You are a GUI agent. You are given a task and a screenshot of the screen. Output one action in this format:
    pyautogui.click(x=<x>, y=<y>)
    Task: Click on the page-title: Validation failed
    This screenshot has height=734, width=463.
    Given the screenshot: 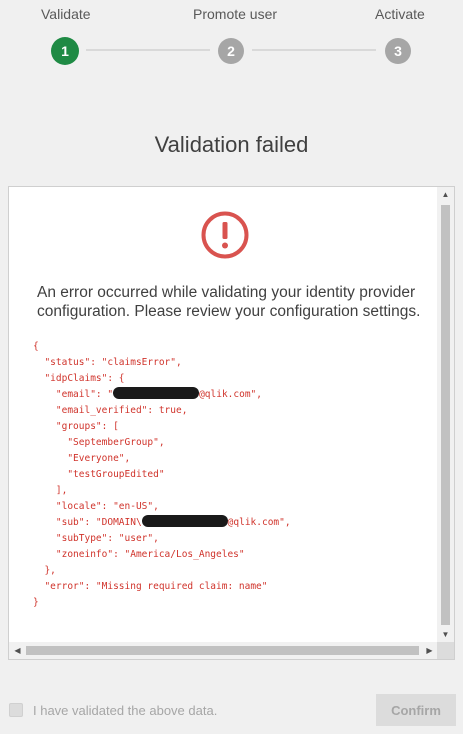 What is the action you would take?
    pyautogui.click(x=231, y=144)
    